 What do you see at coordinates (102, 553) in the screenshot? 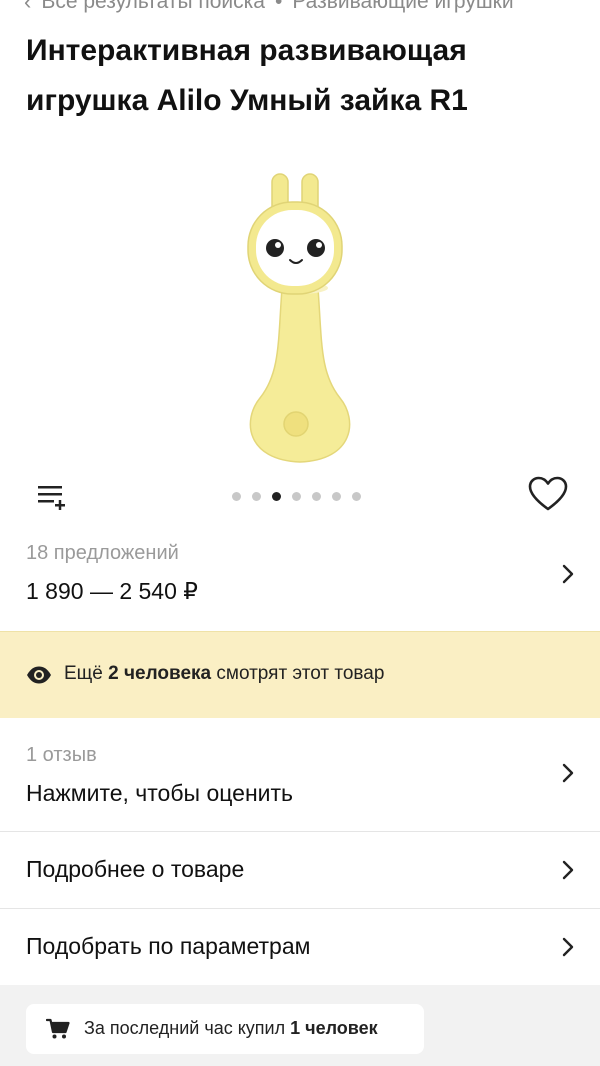
I see `offers-count: 18 предложений` at bounding box center [102, 553].